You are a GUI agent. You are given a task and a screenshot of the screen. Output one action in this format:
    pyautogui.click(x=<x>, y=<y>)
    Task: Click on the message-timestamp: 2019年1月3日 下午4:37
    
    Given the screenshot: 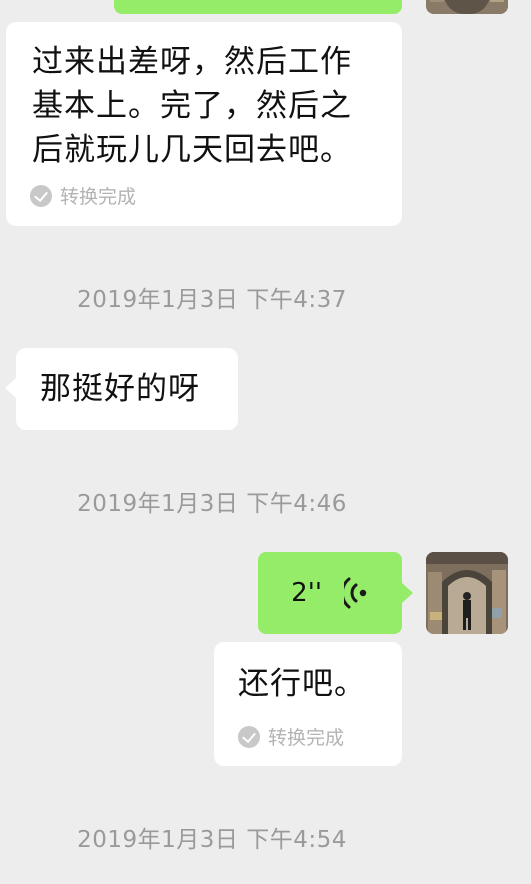 What is the action you would take?
    pyautogui.click(x=212, y=300)
    